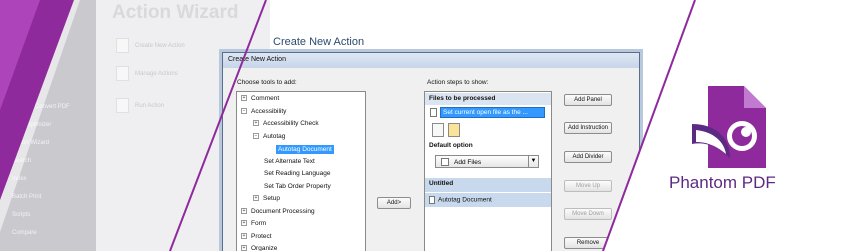 This screenshot has height=251, width=850. What do you see at coordinates (722, 182) in the screenshot?
I see `product-name: Phantom PDF` at bounding box center [722, 182].